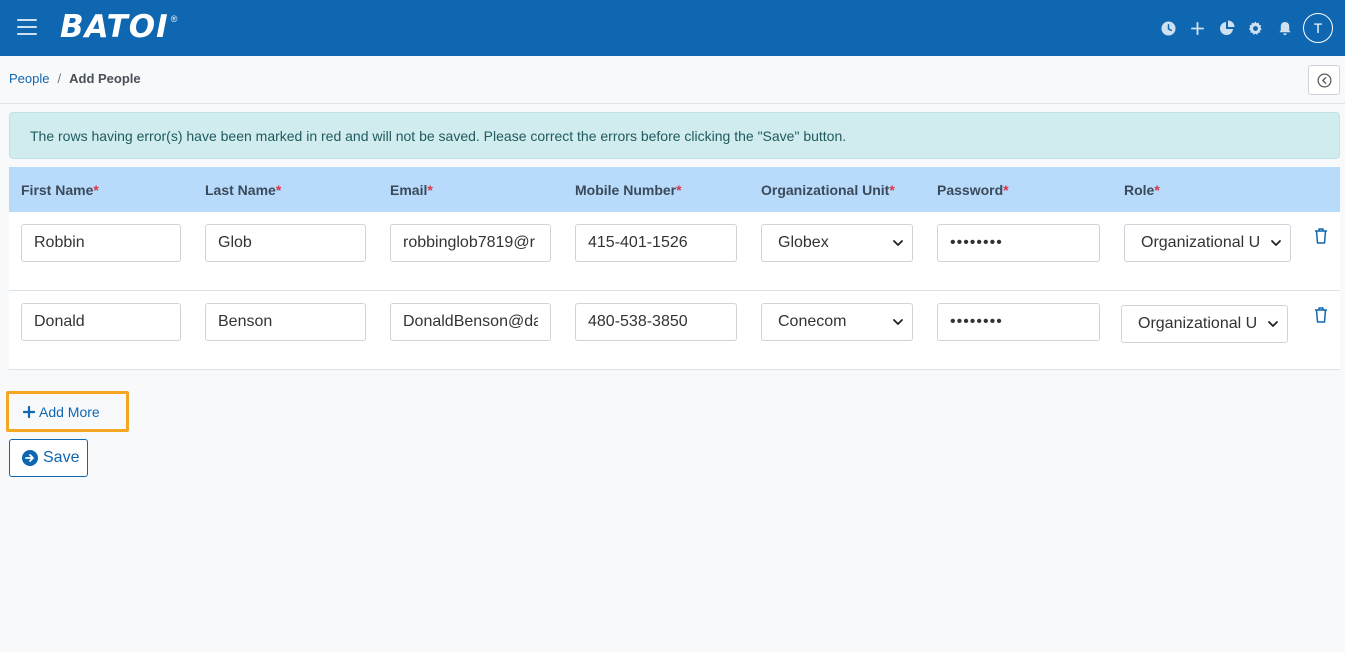 Image resolution: width=1345 pixels, height=652 pixels. I want to click on circle-arrow-left-icon, so click(1324, 80).